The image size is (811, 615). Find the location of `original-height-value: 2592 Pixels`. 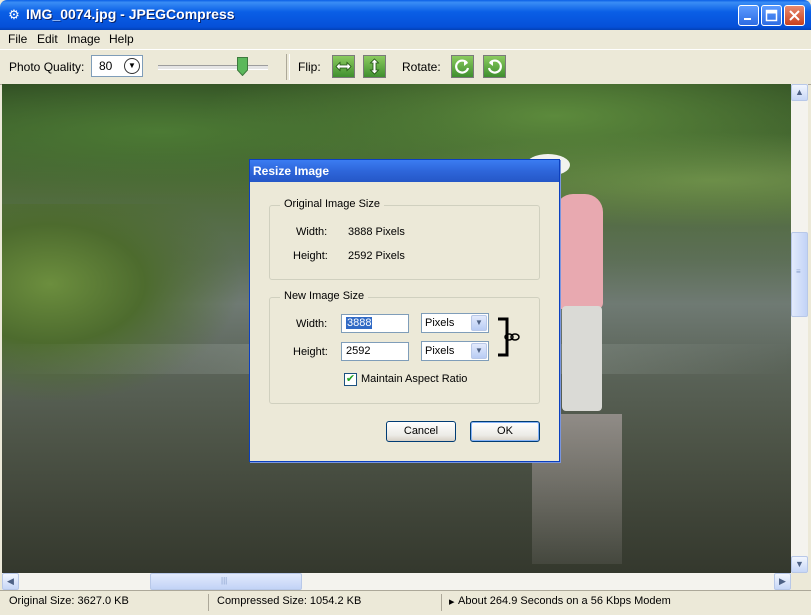

original-height-value: 2592 Pixels is located at coordinates (376, 256).